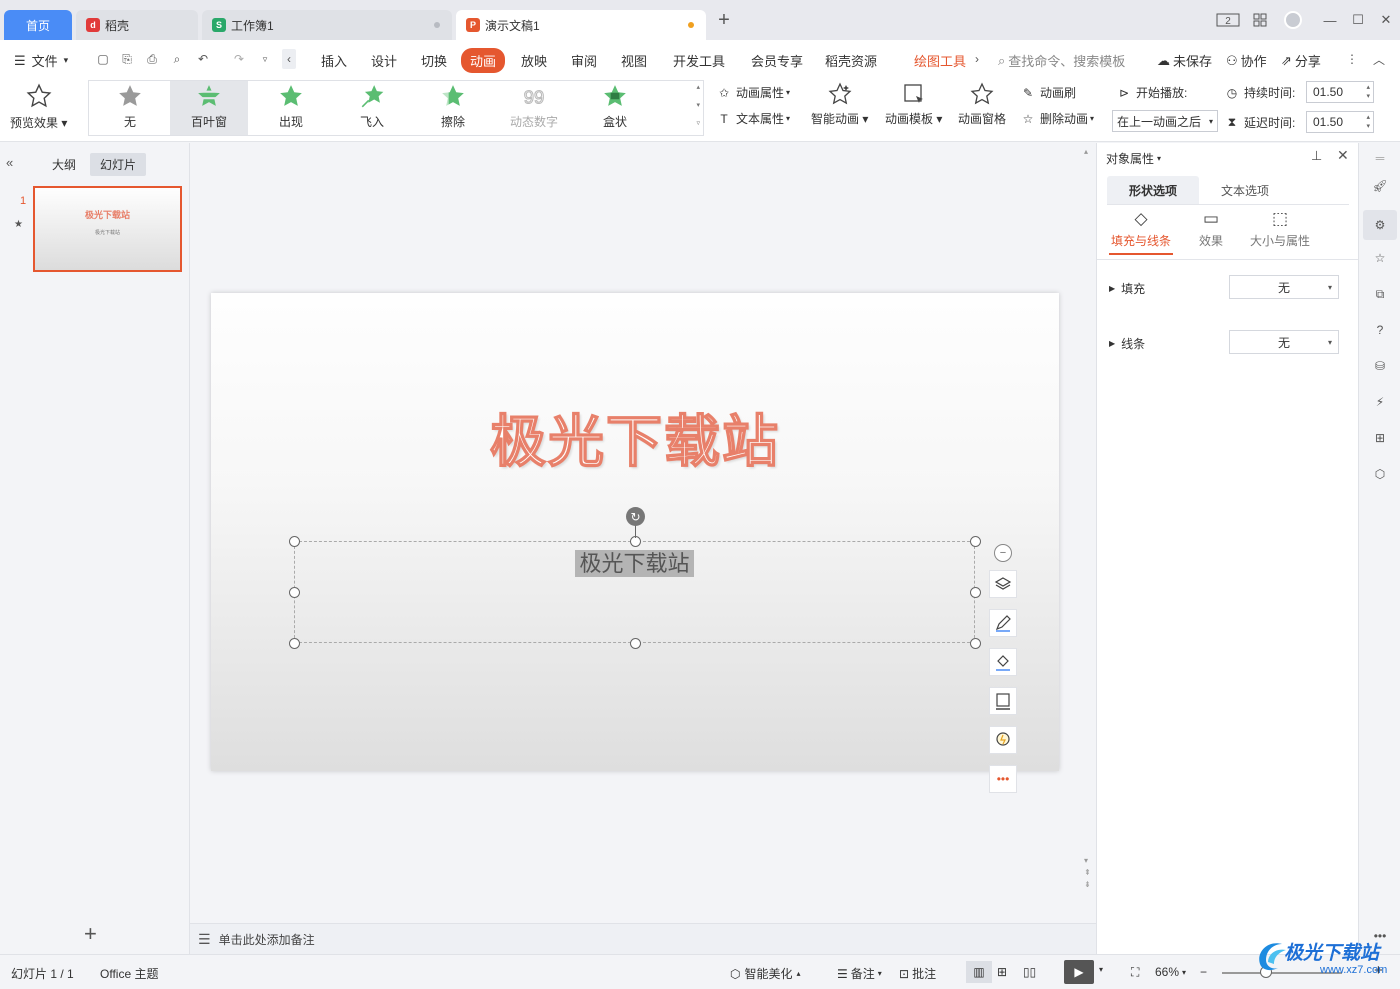 The height and width of the screenshot is (989, 1400). Describe the element at coordinates (327, 25) in the screenshot. I see `tab-workbook: S 工作簿1` at that location.